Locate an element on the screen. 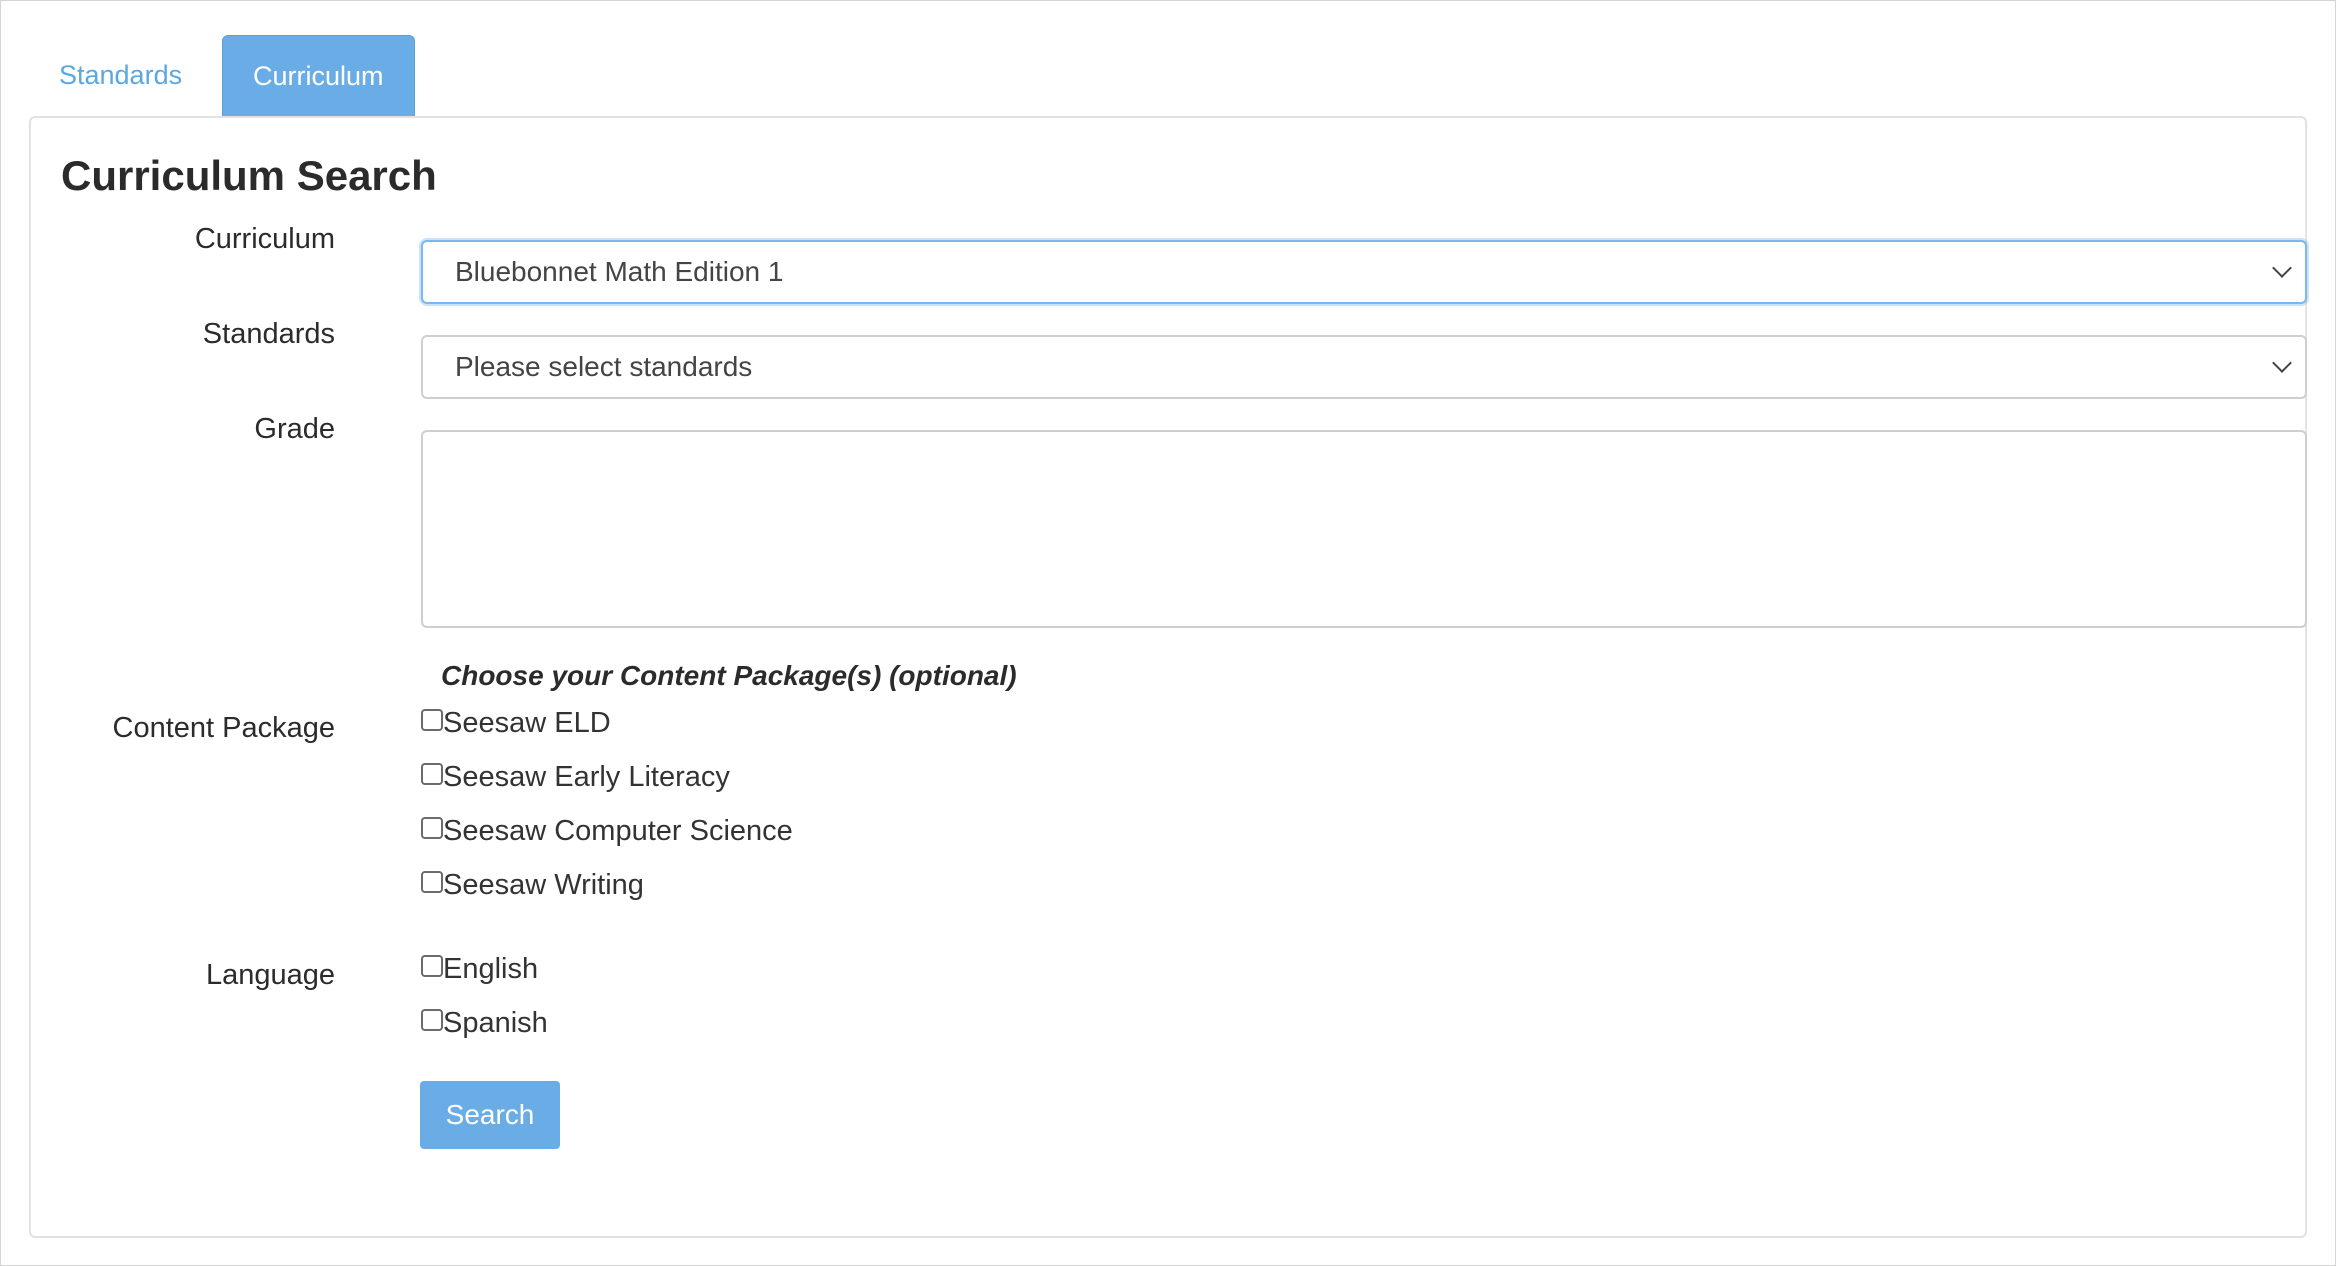 Image resolution: width=2336 pixels, height=1266 pixels. page-title: Curriculum Search is located at coordinates (249, 175).